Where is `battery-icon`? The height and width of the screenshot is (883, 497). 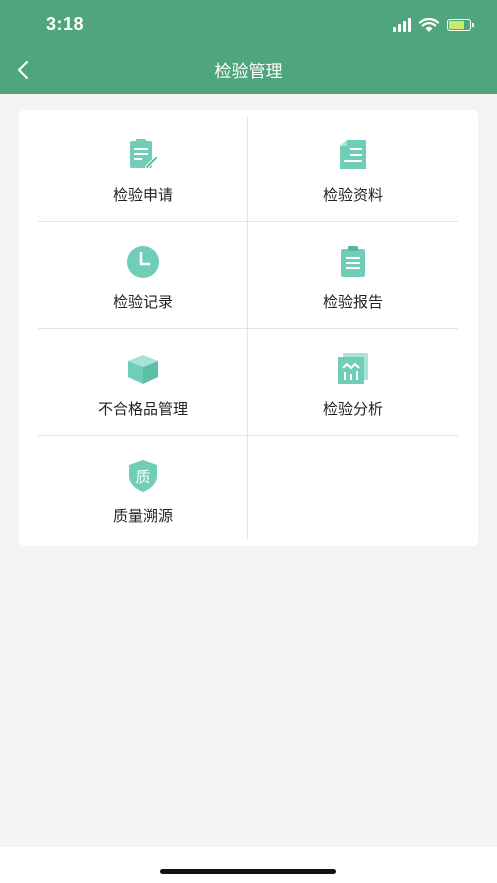
battery-icon is located at coordinates (460, 25).